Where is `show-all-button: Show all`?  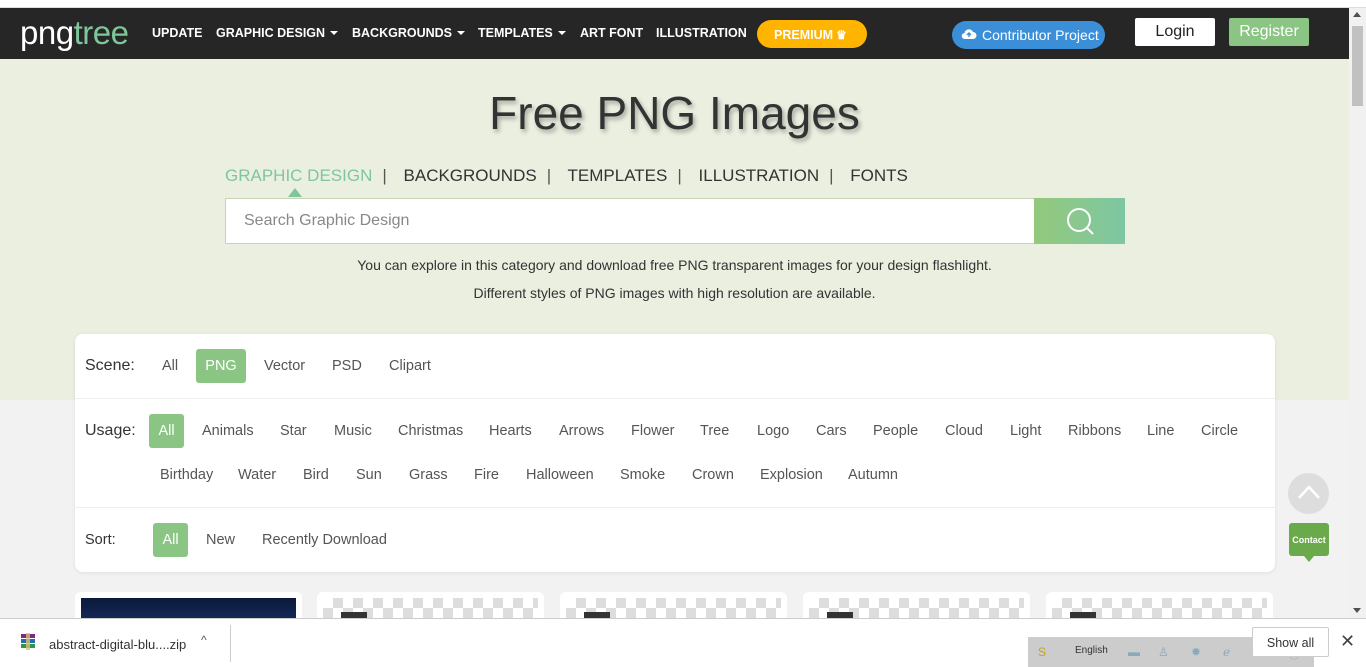 show-all-button: Show all is located at coordinates (1290, 642).